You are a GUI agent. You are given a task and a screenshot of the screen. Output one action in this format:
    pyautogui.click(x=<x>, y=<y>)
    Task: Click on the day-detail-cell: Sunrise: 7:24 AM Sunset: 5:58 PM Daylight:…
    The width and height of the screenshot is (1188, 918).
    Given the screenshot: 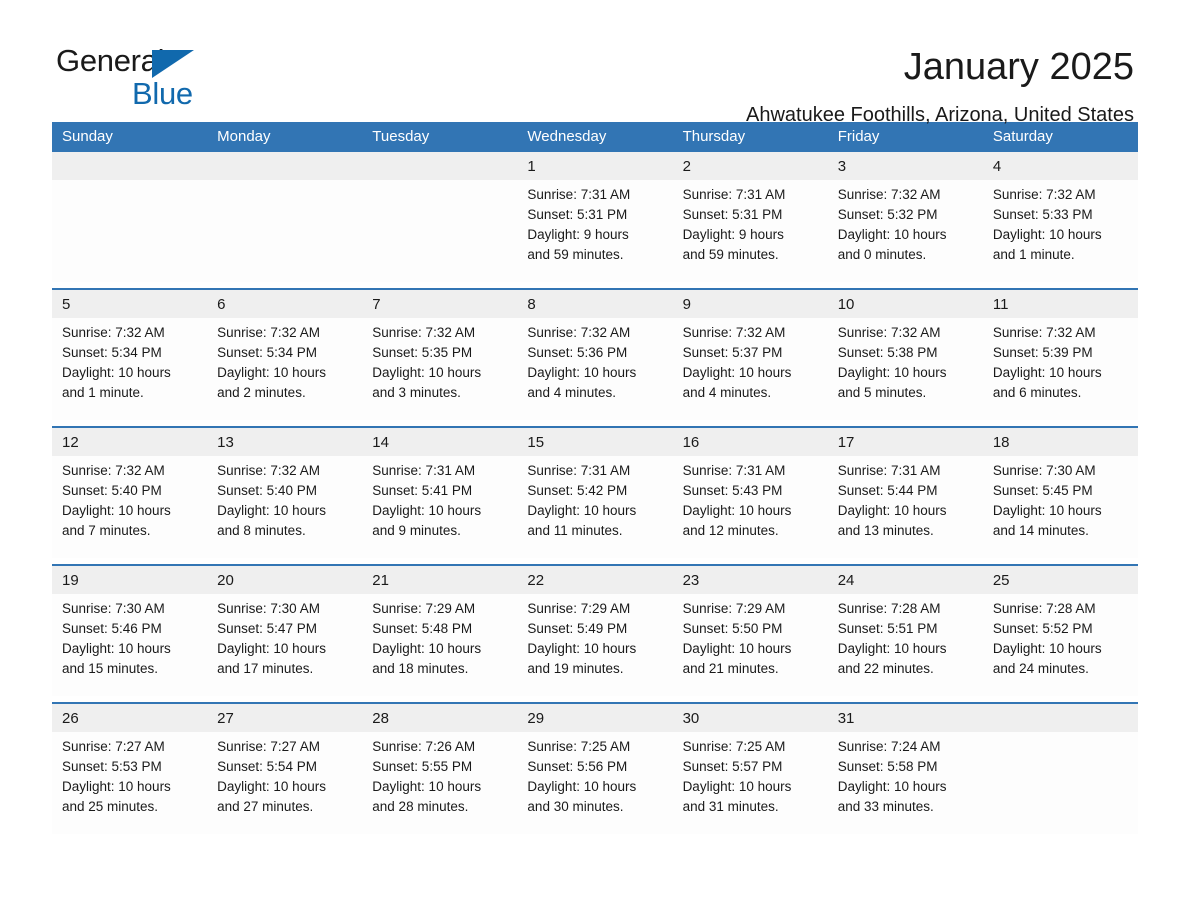 What is the action you would take?
    pyautogui.click(x=905, y=783)
    